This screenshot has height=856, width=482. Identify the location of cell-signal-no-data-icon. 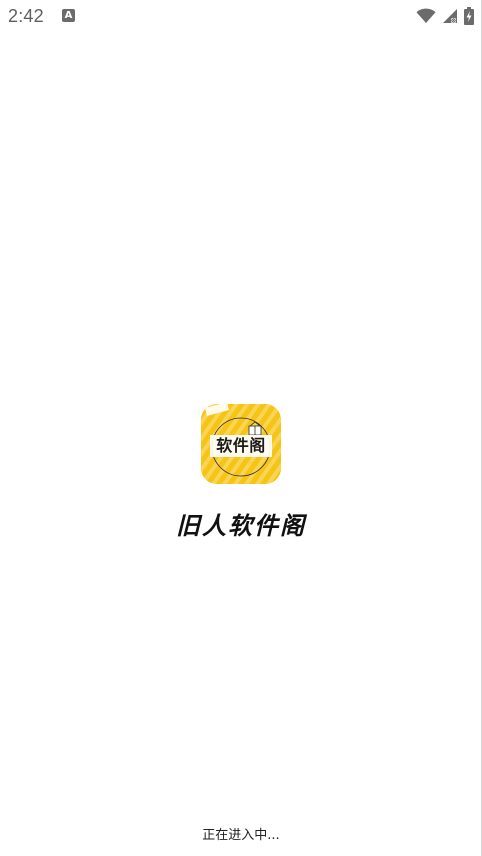
(450, 16).